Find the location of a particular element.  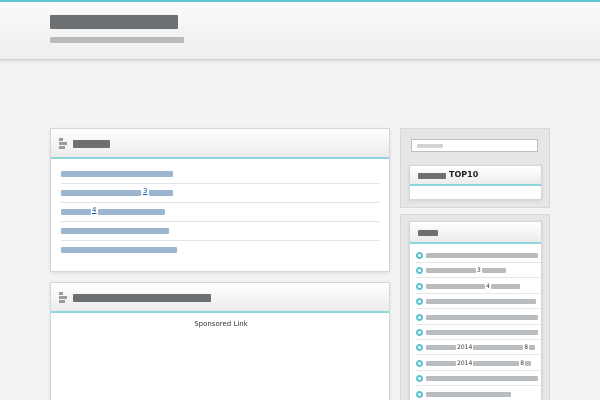

article-title is located at coordinates (142, 298).